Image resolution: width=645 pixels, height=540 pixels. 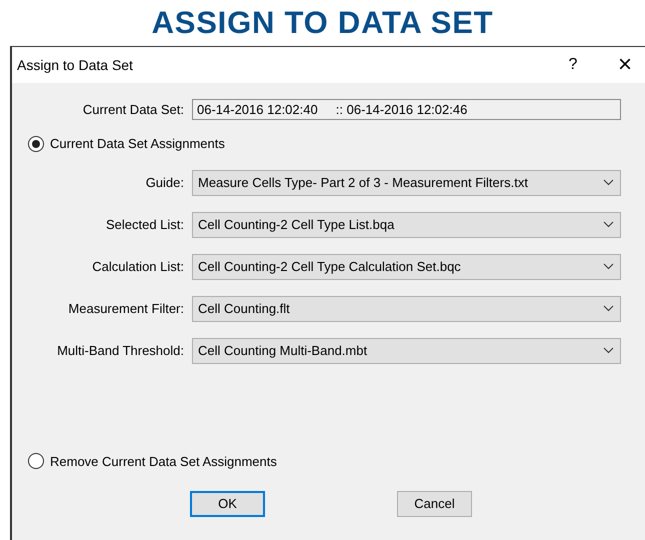 I want to click on field-label: Selected List:, so click(x=144, y=225).